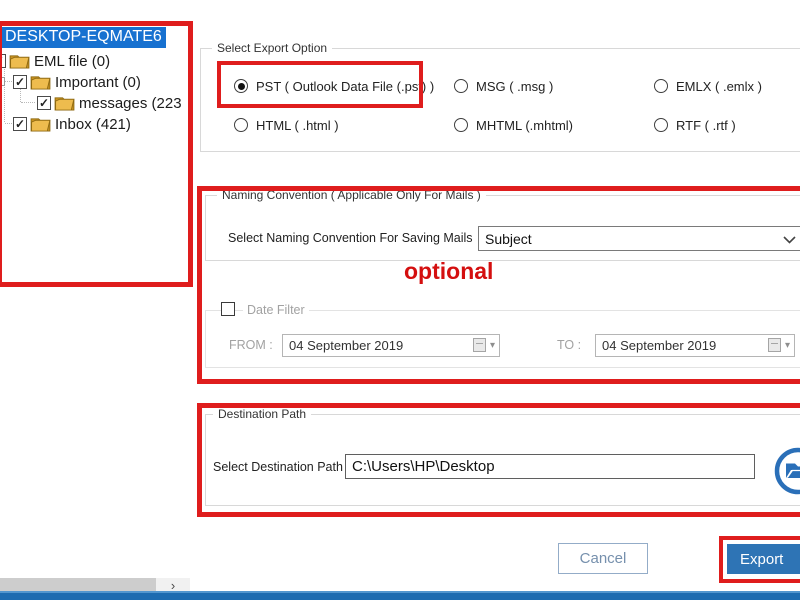 The image size is (800, 600). What do you see at coordinates (251, 345) in the screenshot?
I see `from-label: FROM :` at bounding box center [251, 345].